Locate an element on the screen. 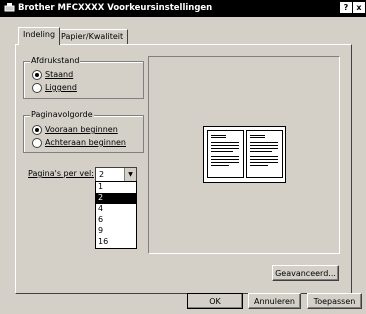 The image size is (366, 314). radio-landscape-indicator is located at coordinates (37, 87).